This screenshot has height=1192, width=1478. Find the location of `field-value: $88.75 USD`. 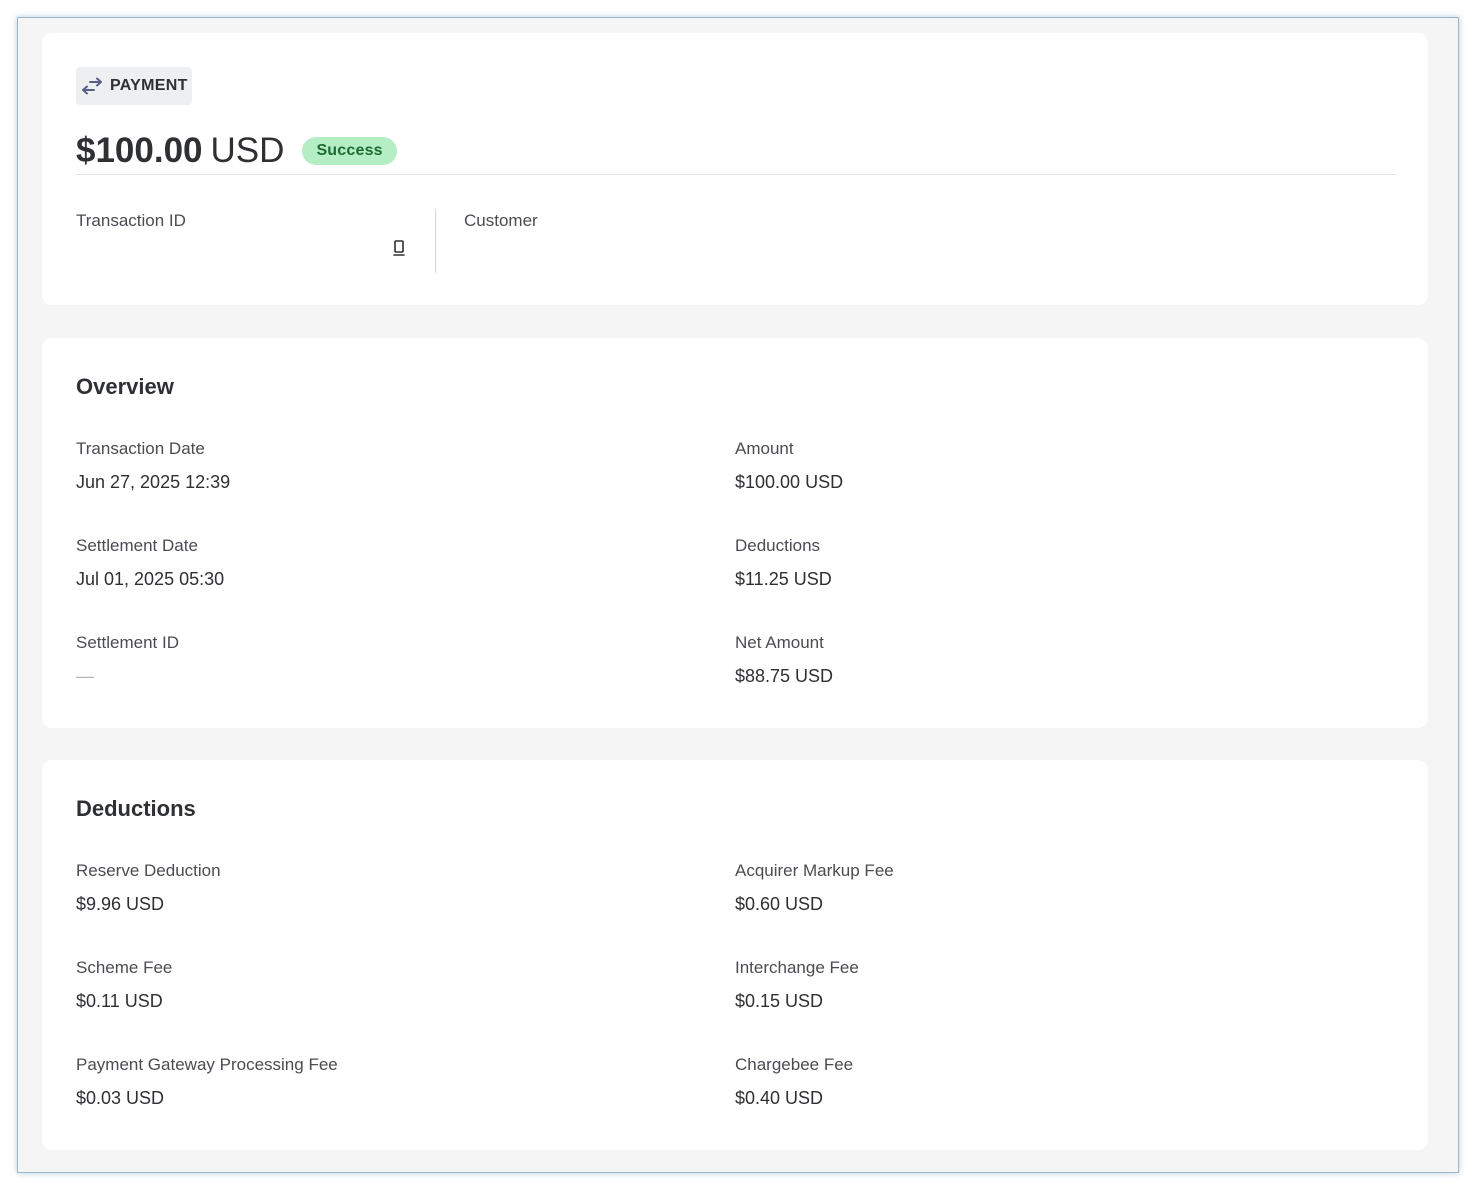

field-value: $88.75 USD is located at coordinates (784, 676).